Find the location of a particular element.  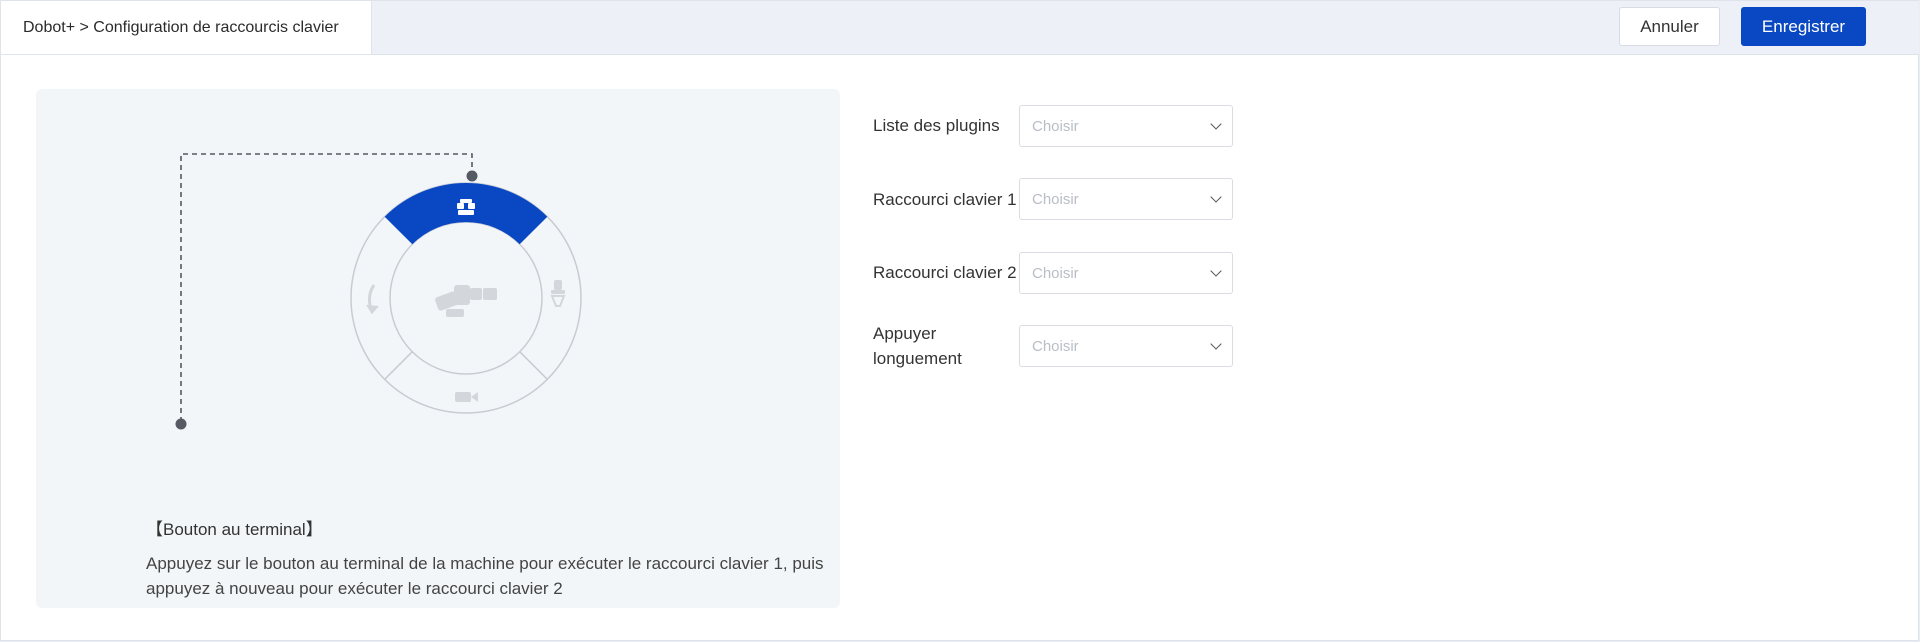

rotate-icon is located at coordinates (372, 299).